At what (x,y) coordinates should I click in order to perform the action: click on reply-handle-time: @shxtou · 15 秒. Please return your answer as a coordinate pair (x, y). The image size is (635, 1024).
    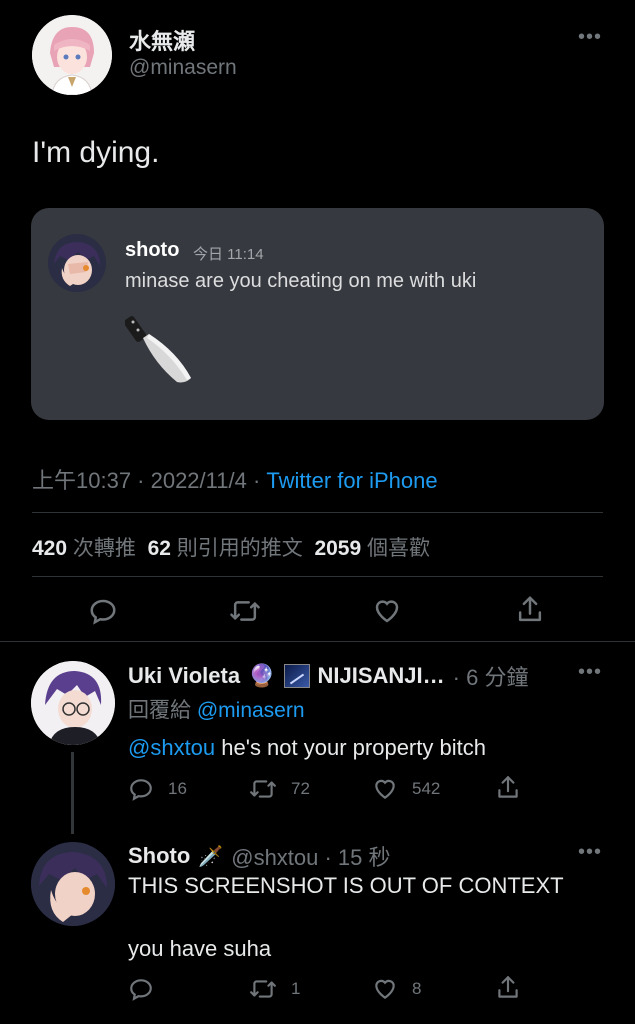
    Looking at the image, I should click on (310, 856).